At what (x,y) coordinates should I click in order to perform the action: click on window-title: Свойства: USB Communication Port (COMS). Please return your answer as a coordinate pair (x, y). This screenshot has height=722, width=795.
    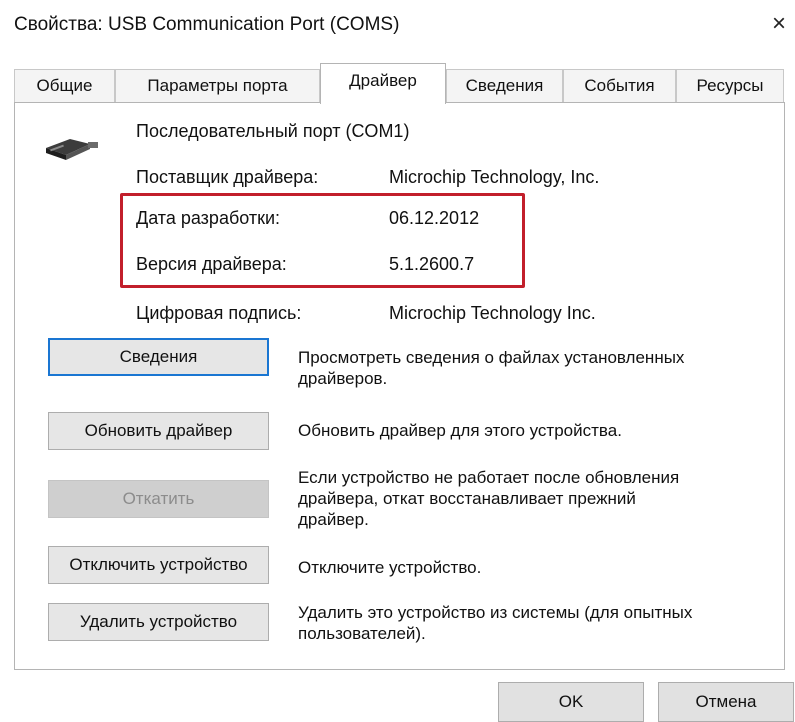
    Looking at the image, I should click on (207, 24).